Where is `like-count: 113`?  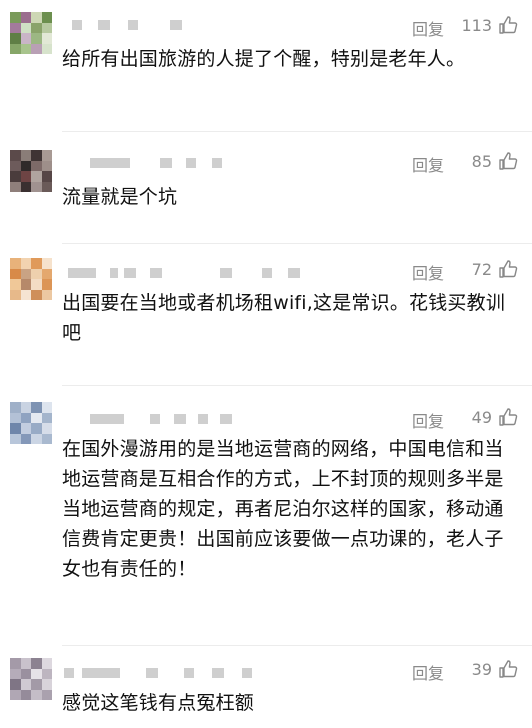
like-count: 113 is located at coordinates (476, 25).